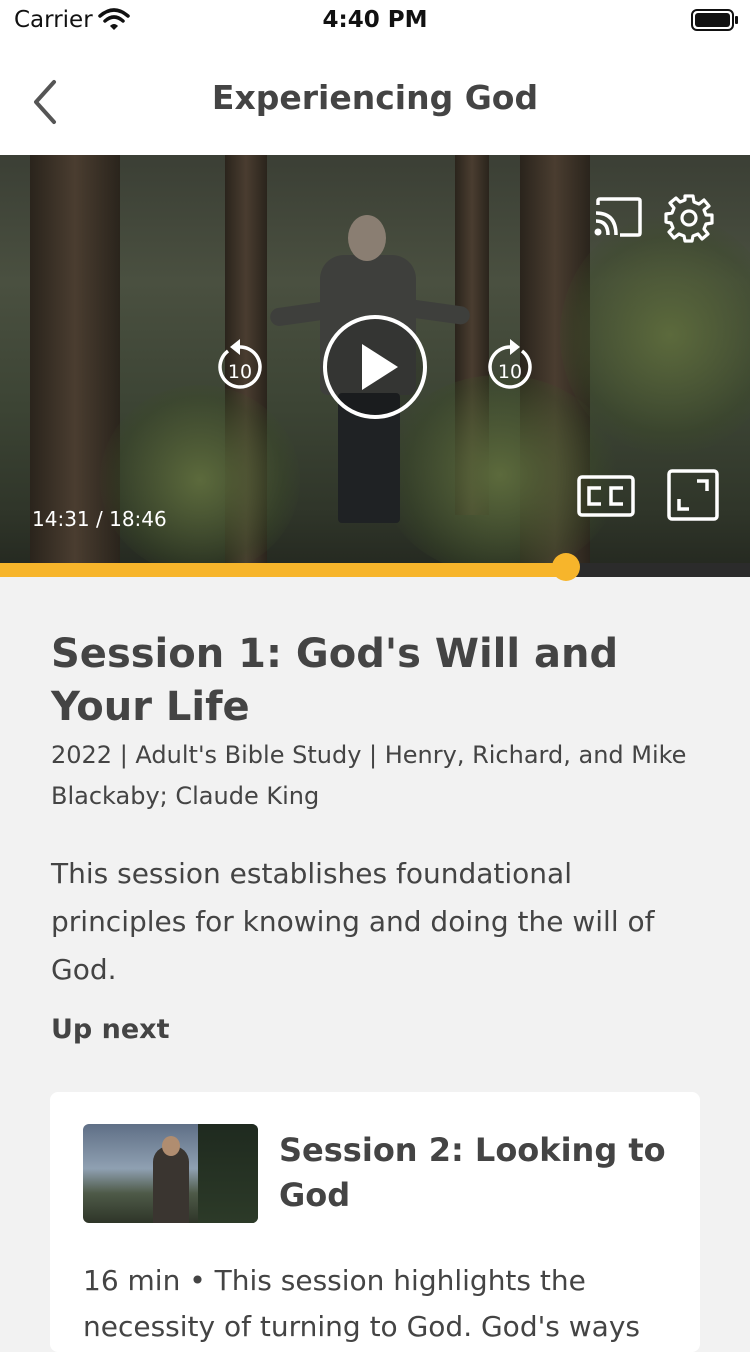 This screenshot has width=750, height=1352. Describe the element at coordinates (200, 480) in the screenshot. I see `video-background` at that location.